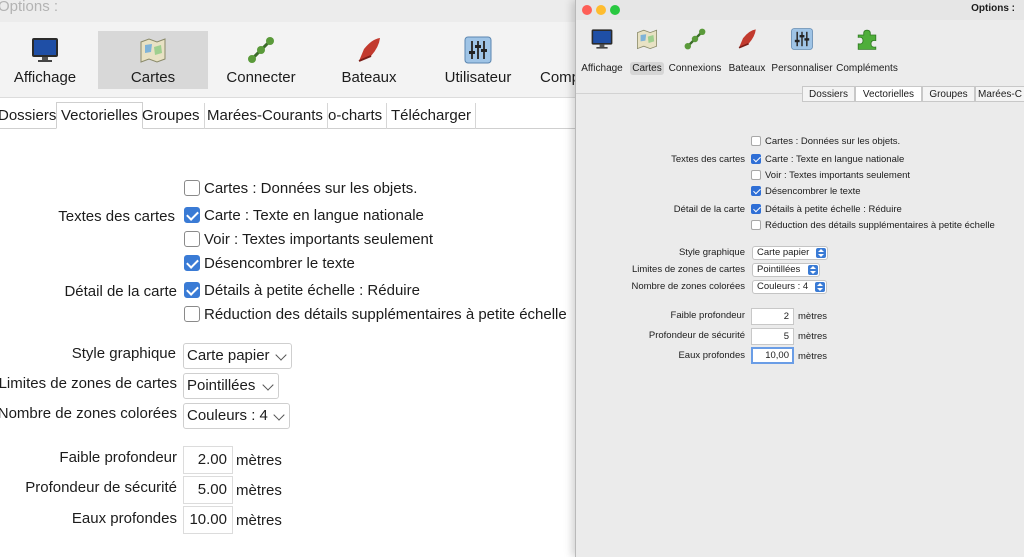 The image size is (1024, 557). What do you see at coordinates (615, 10) in the screenshot?
I see `zoom-button` at bounding box center [615, 10].